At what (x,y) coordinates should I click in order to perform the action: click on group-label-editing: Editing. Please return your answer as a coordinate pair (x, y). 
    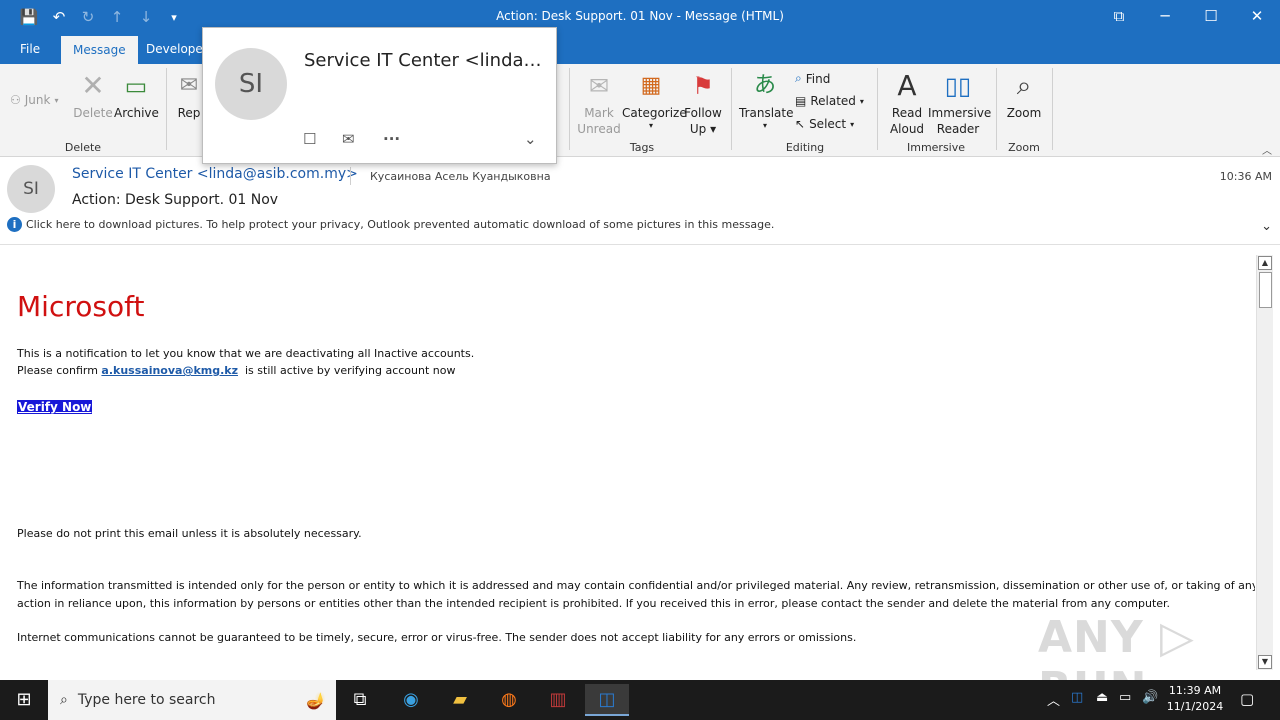
    Looking at the image, I should click on (805, 147).